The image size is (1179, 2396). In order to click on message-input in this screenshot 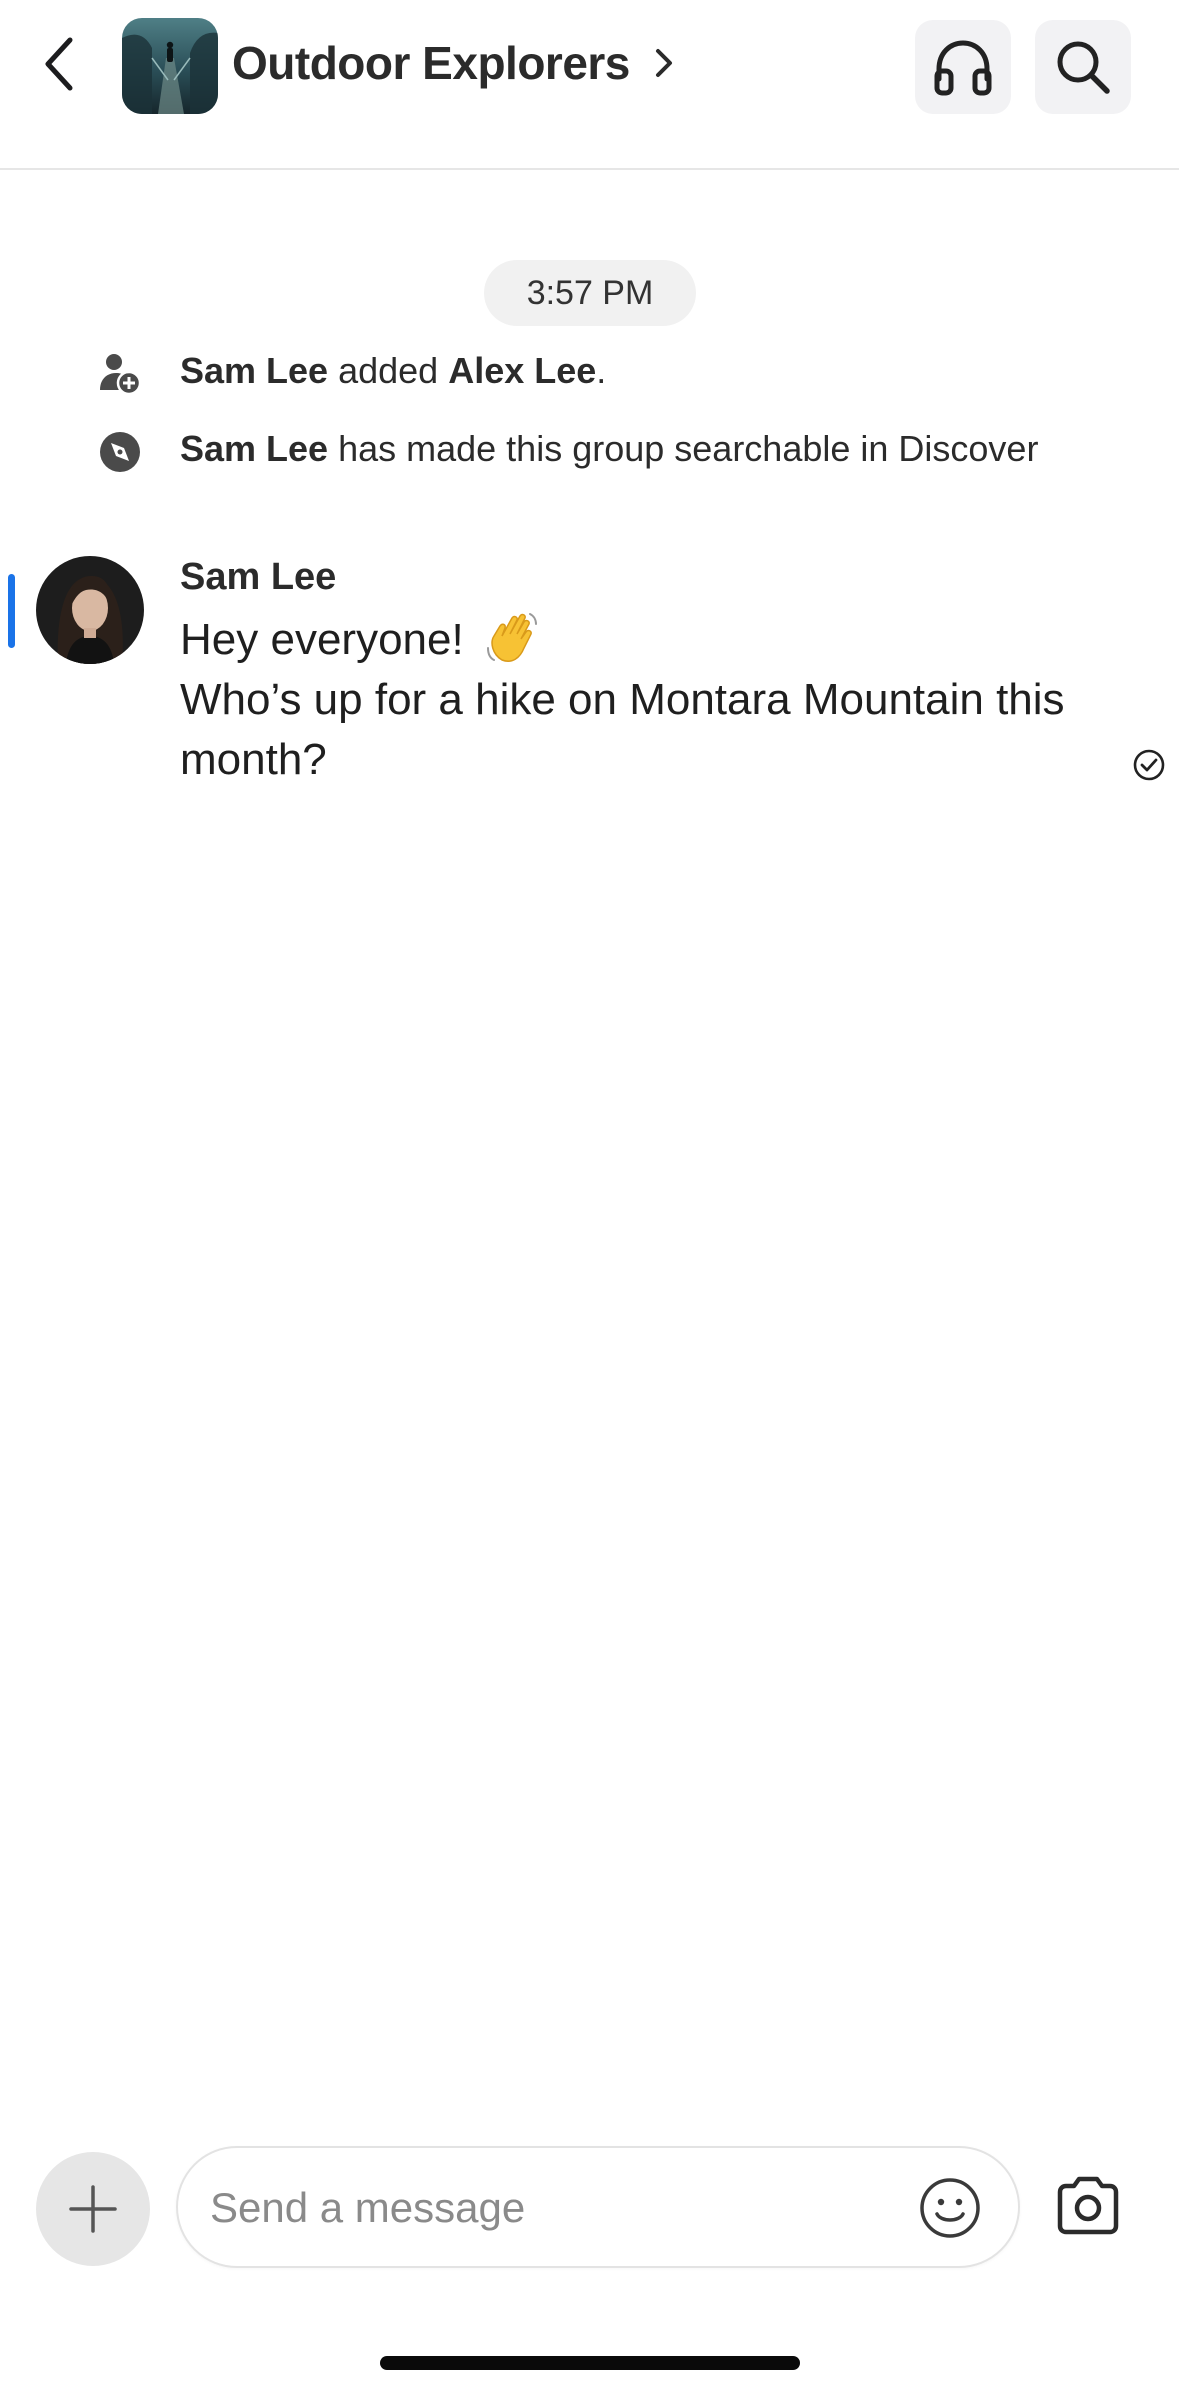, I will do `click(530, 2208)`.